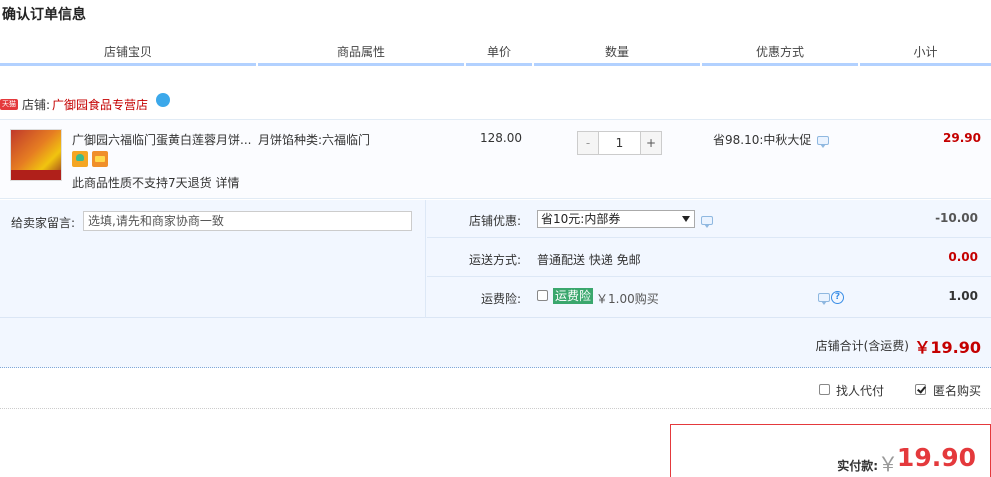 The height and width of the screenshot is (477, 991). What do you see at coordinates (963, 296) in the screenshot?
I see `insurance-value: 1.00` at bounding box center [963, 296].